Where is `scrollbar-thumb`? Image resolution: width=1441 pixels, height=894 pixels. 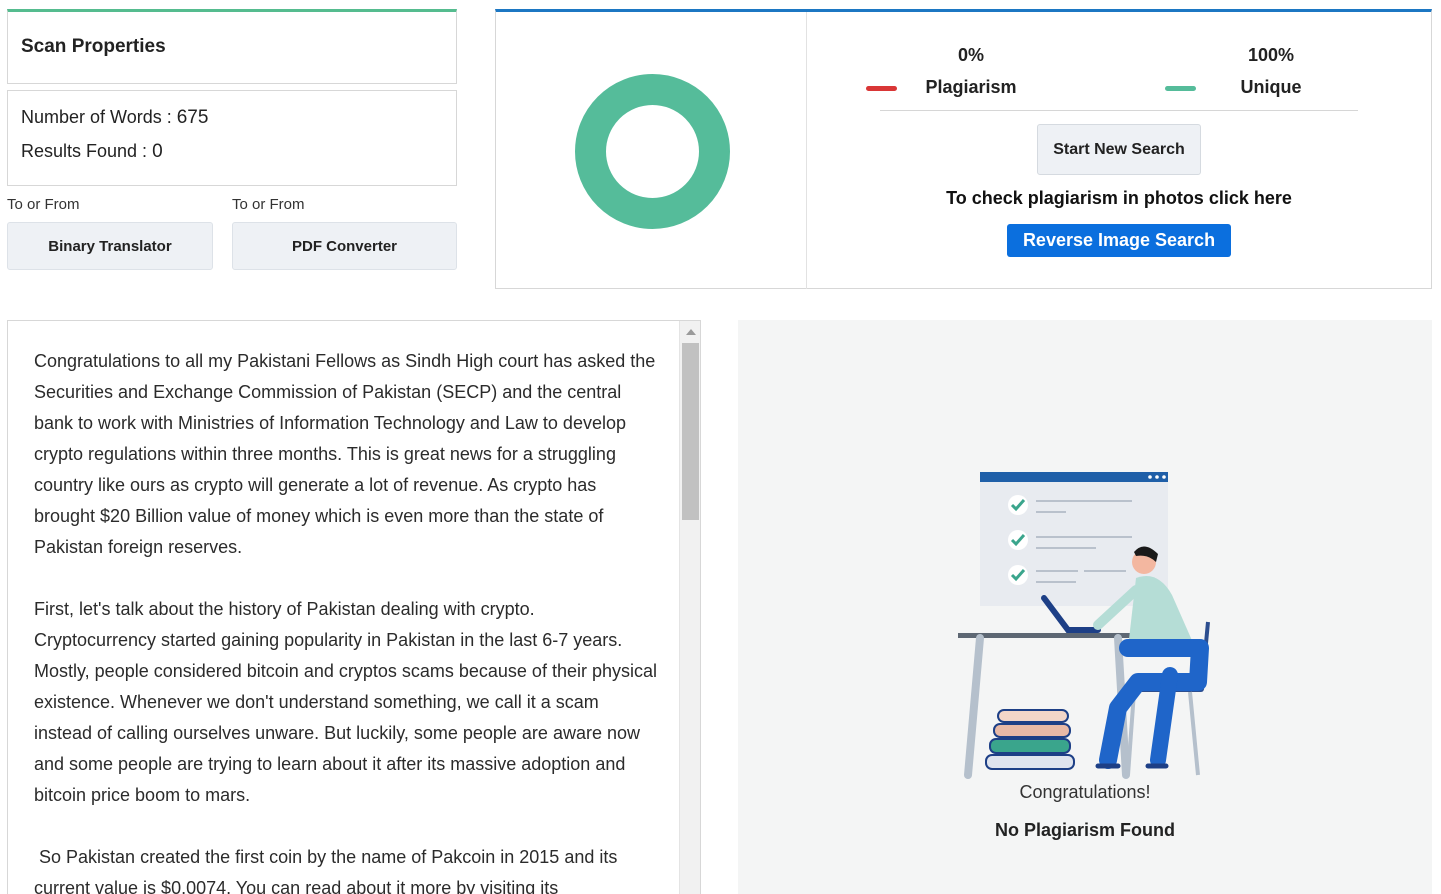
scrollbar-thumb is located at coordinates (690, 431).